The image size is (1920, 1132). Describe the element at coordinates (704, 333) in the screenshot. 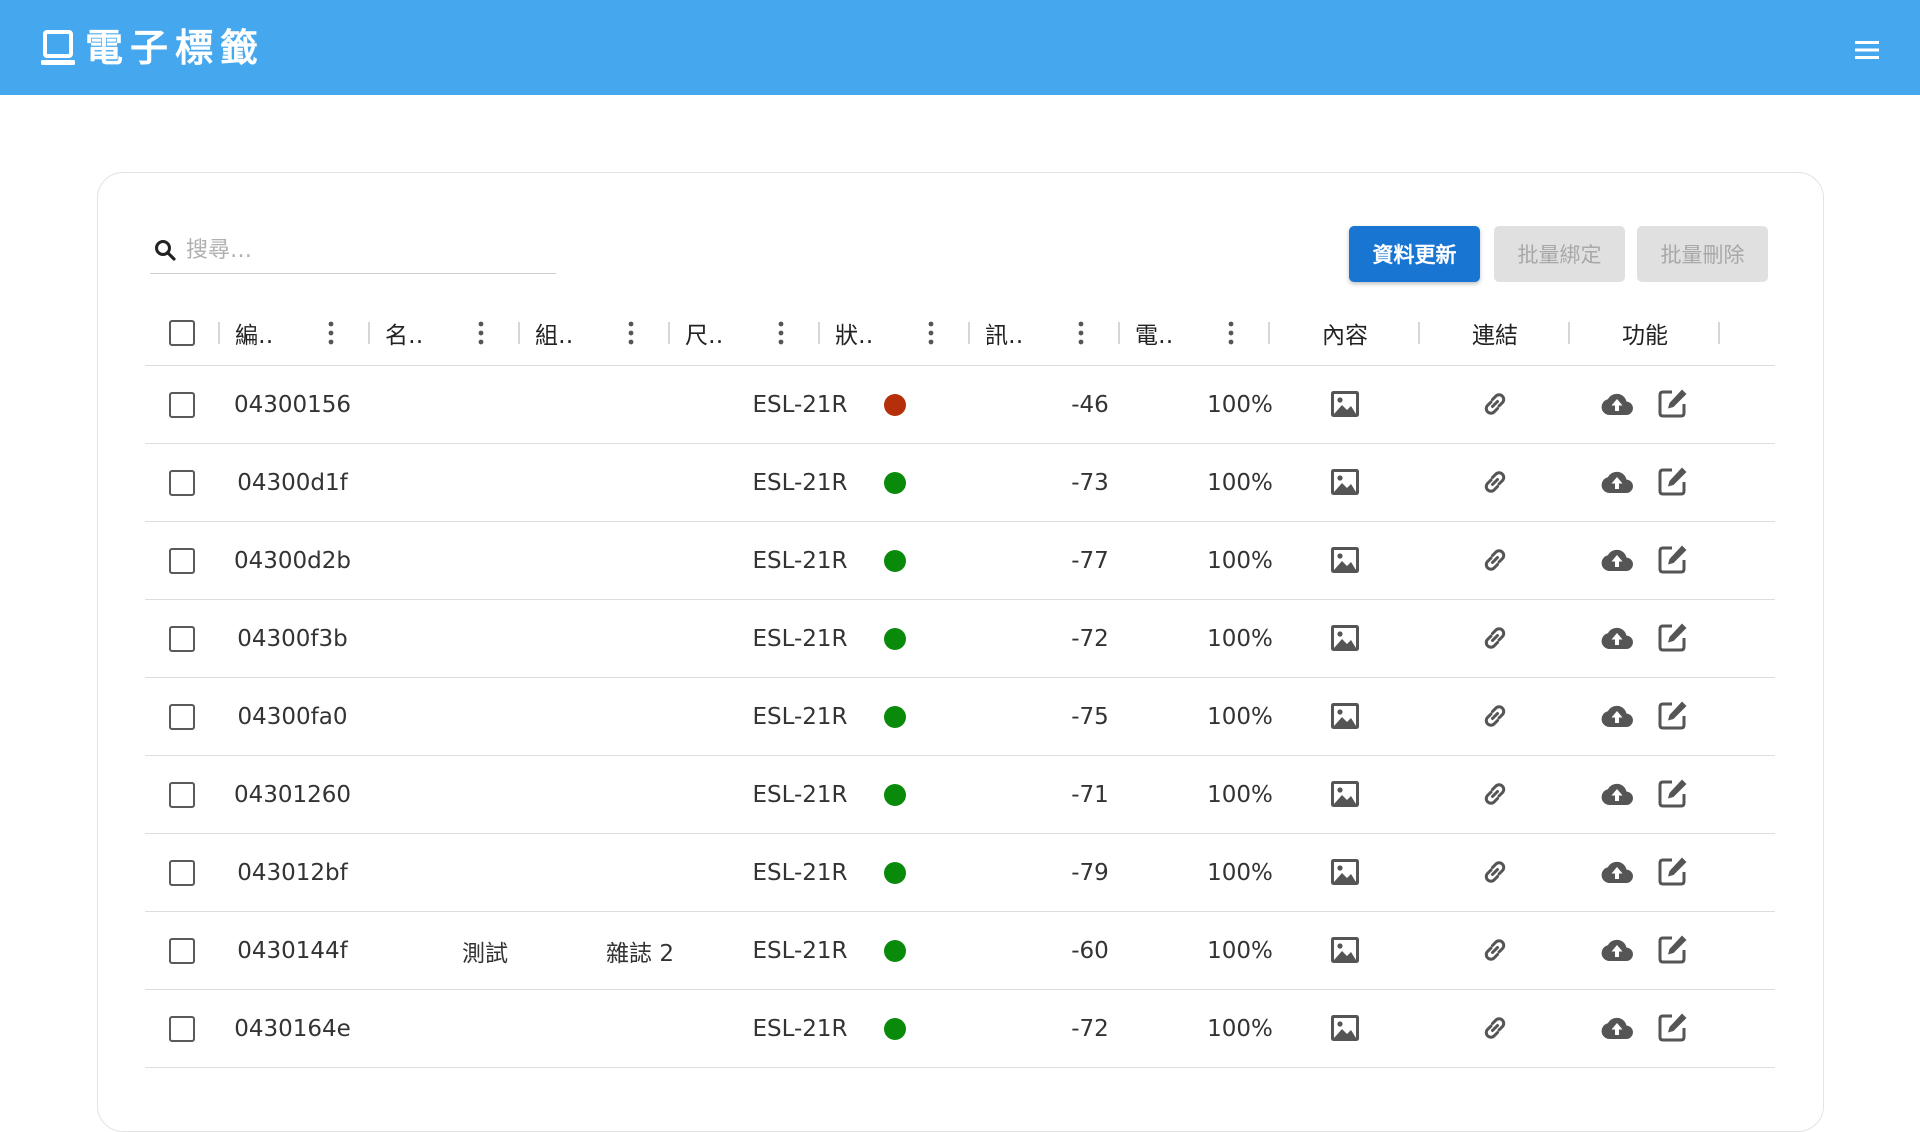

I see `column-header-size: 尺‥` at that location.